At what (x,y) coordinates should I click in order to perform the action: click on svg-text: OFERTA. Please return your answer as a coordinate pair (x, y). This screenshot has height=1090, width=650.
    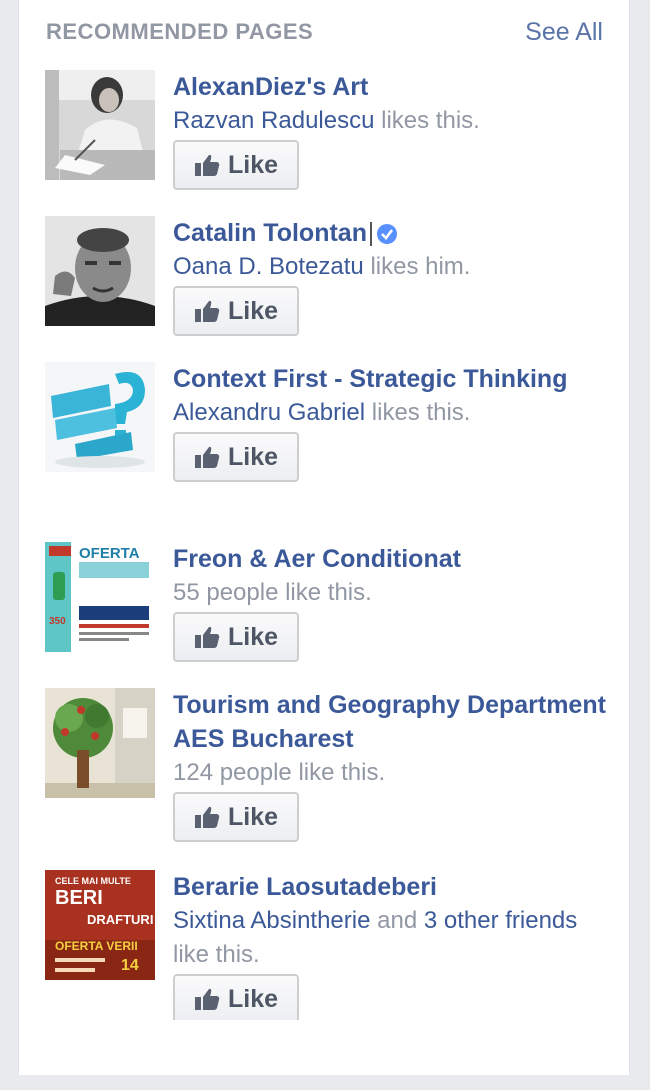
    Looking at the image, I should click on (109, 553).